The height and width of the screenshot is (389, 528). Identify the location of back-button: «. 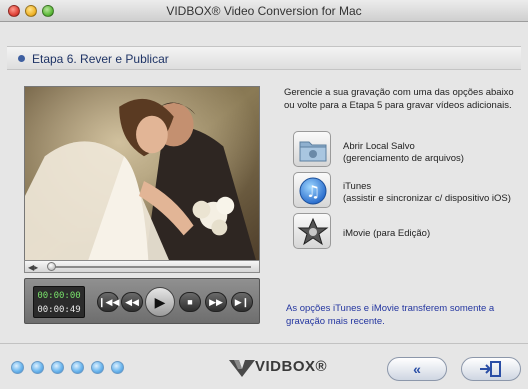
(417, 369).